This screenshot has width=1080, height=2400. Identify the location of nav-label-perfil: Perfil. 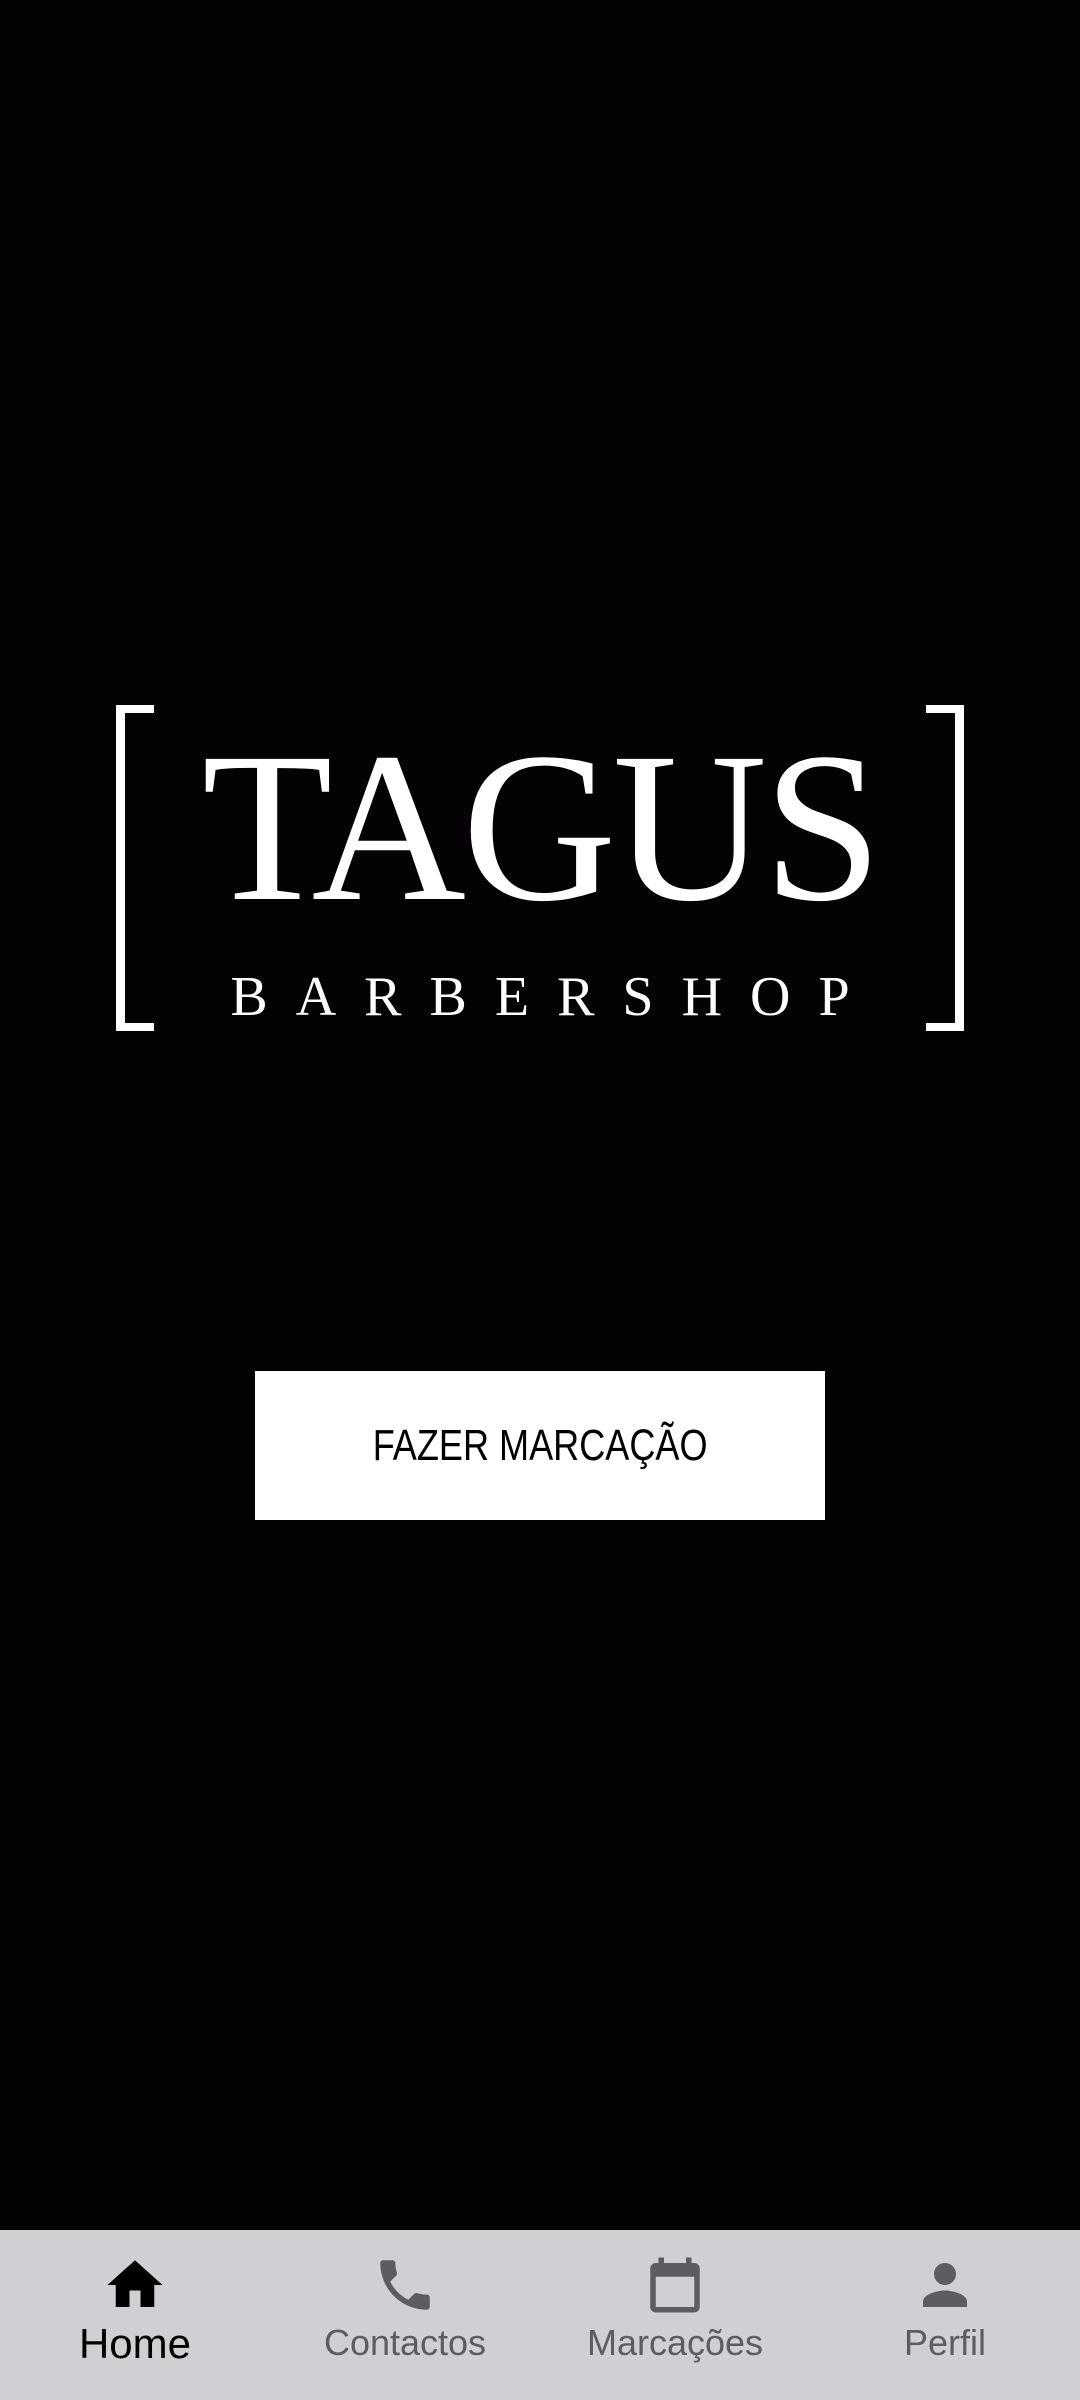
(945, 2342).